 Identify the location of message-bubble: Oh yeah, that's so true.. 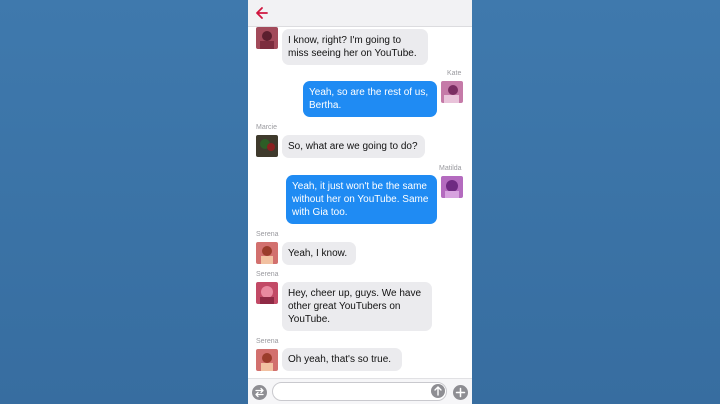
(342, 359).